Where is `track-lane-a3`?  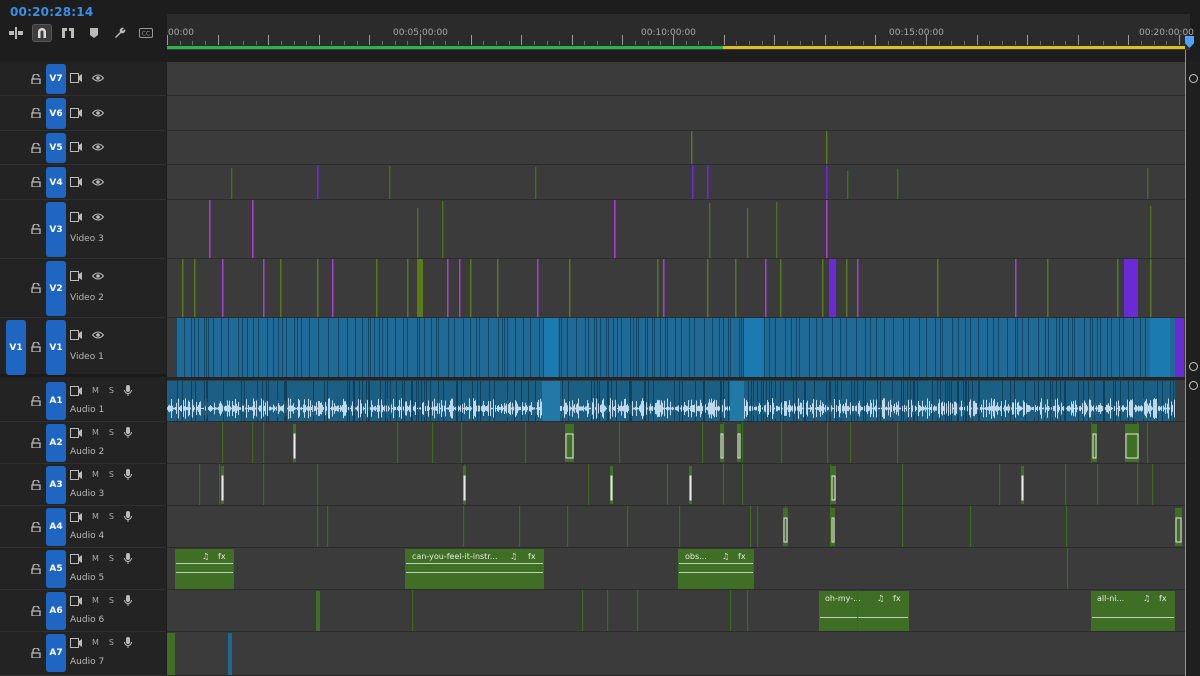 track-lane-a3 is located at coordinates (676, 485).